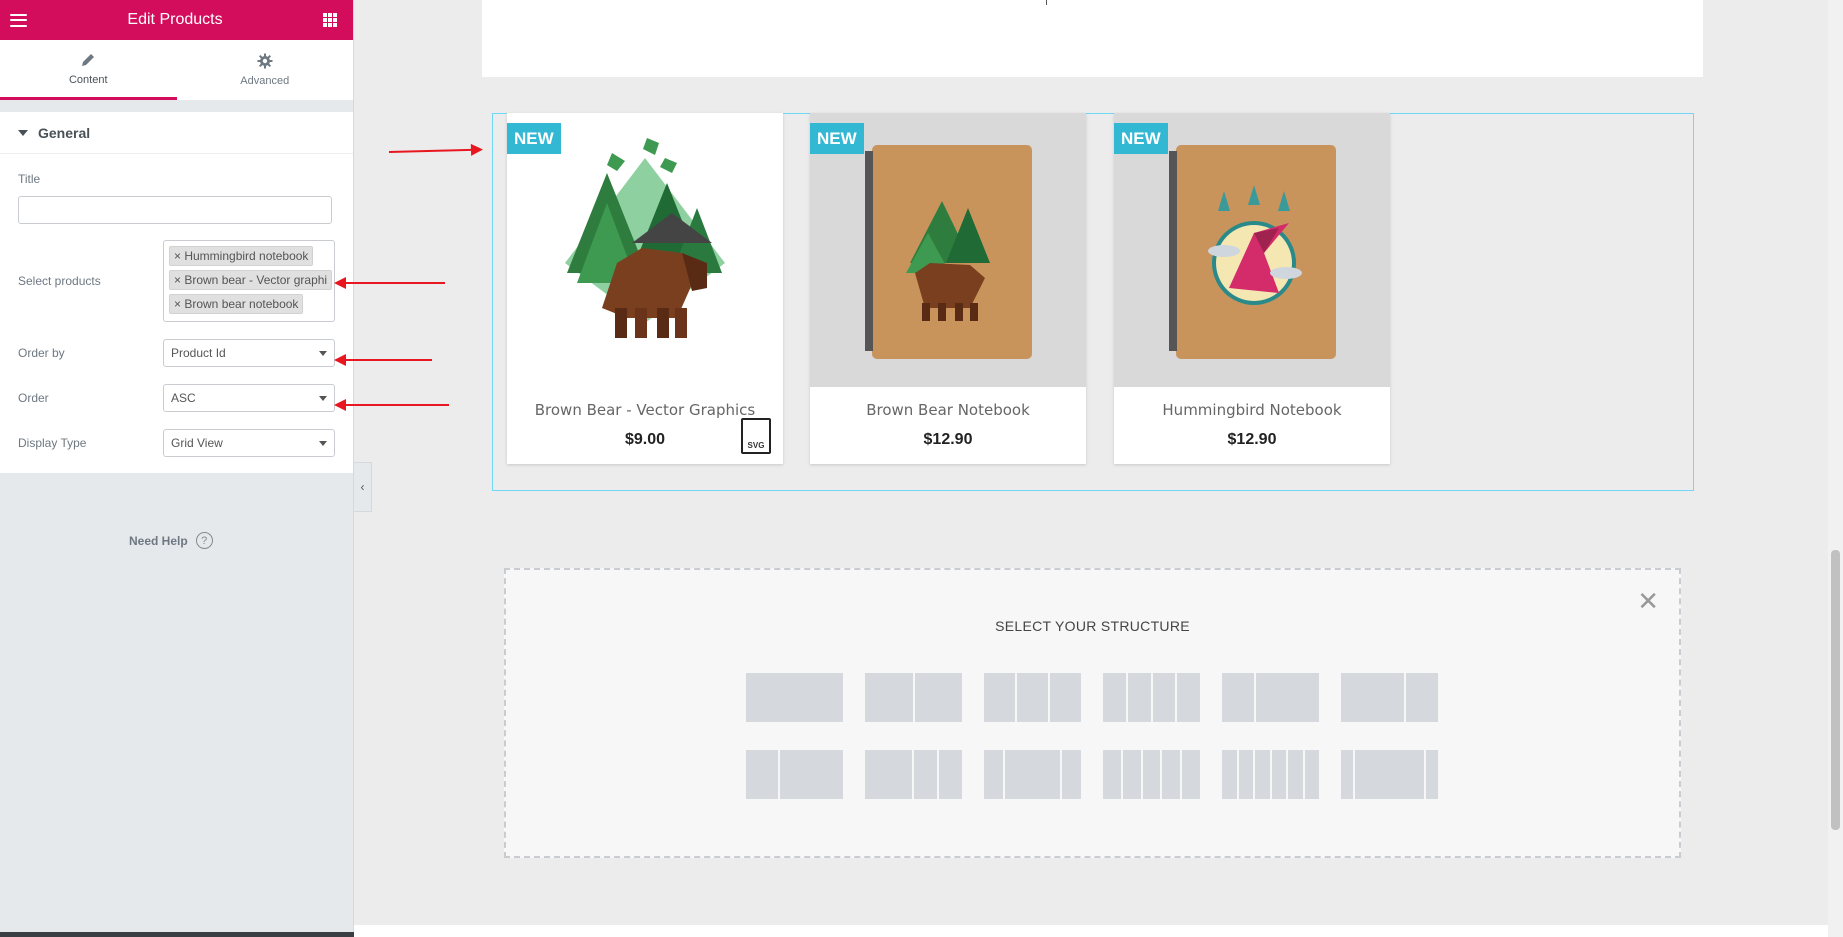  What do you see at coordinates (18, 20) in the screenshot?
I see `hamburger-menu-icon` at bounding box center [18, 20].